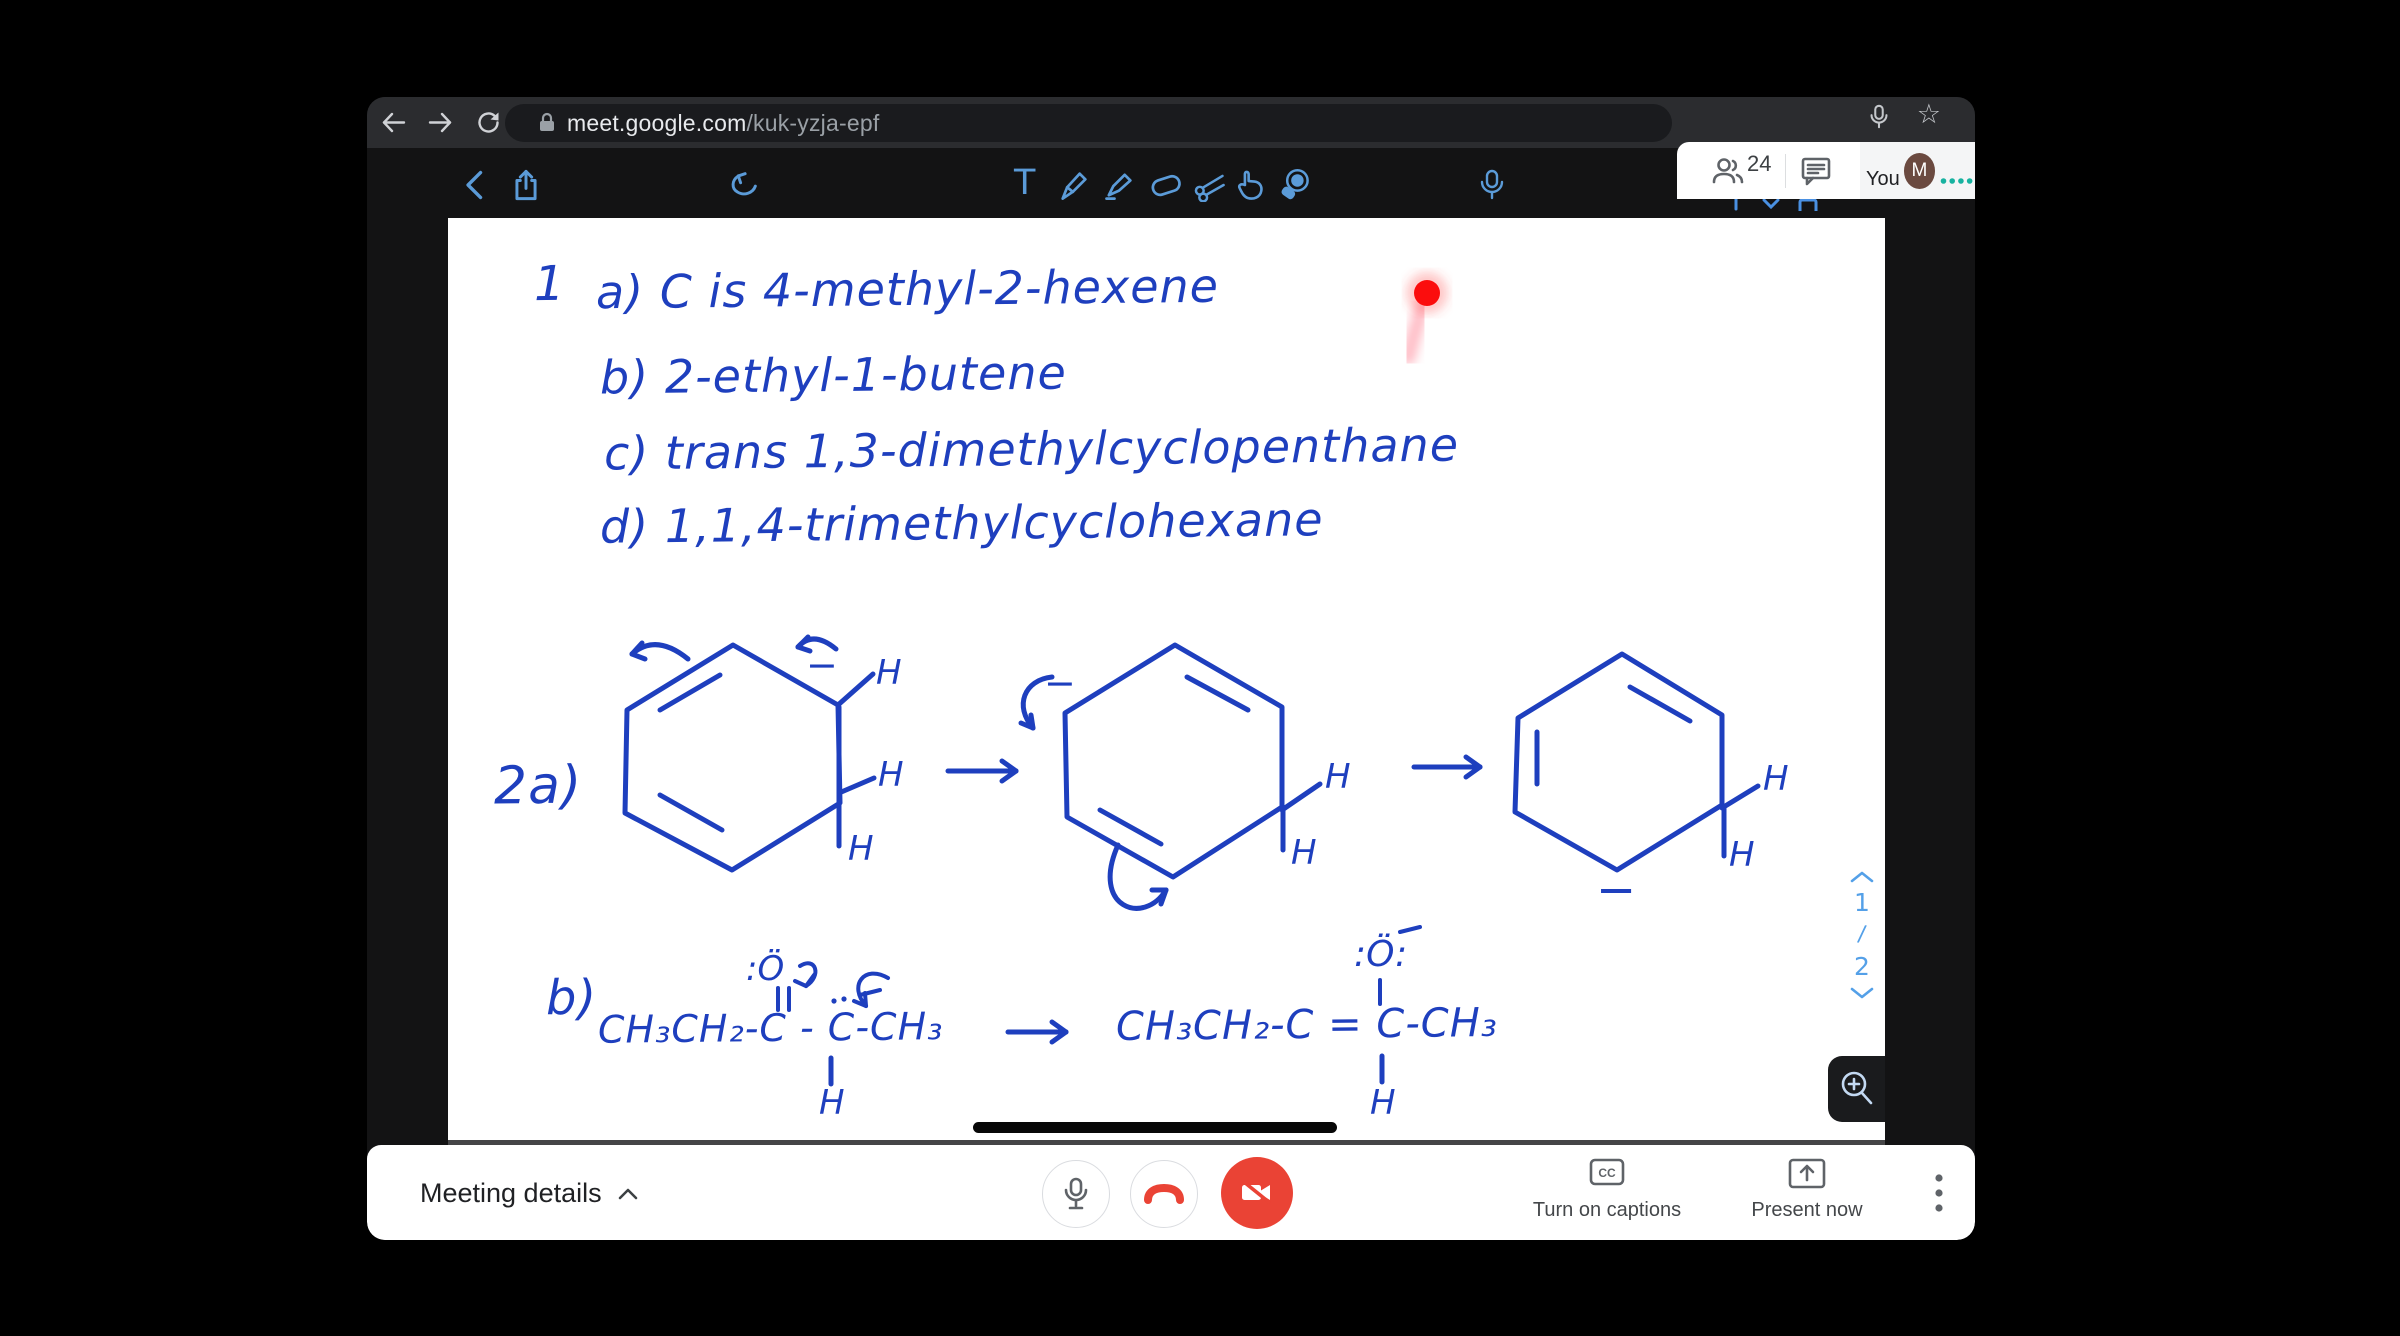 This screenshot has width=2400, height=1336. Describe the element at coordinates (1776, 204) in the screenshot. I see `hidden-toolbar-icon-fragments` at that location.